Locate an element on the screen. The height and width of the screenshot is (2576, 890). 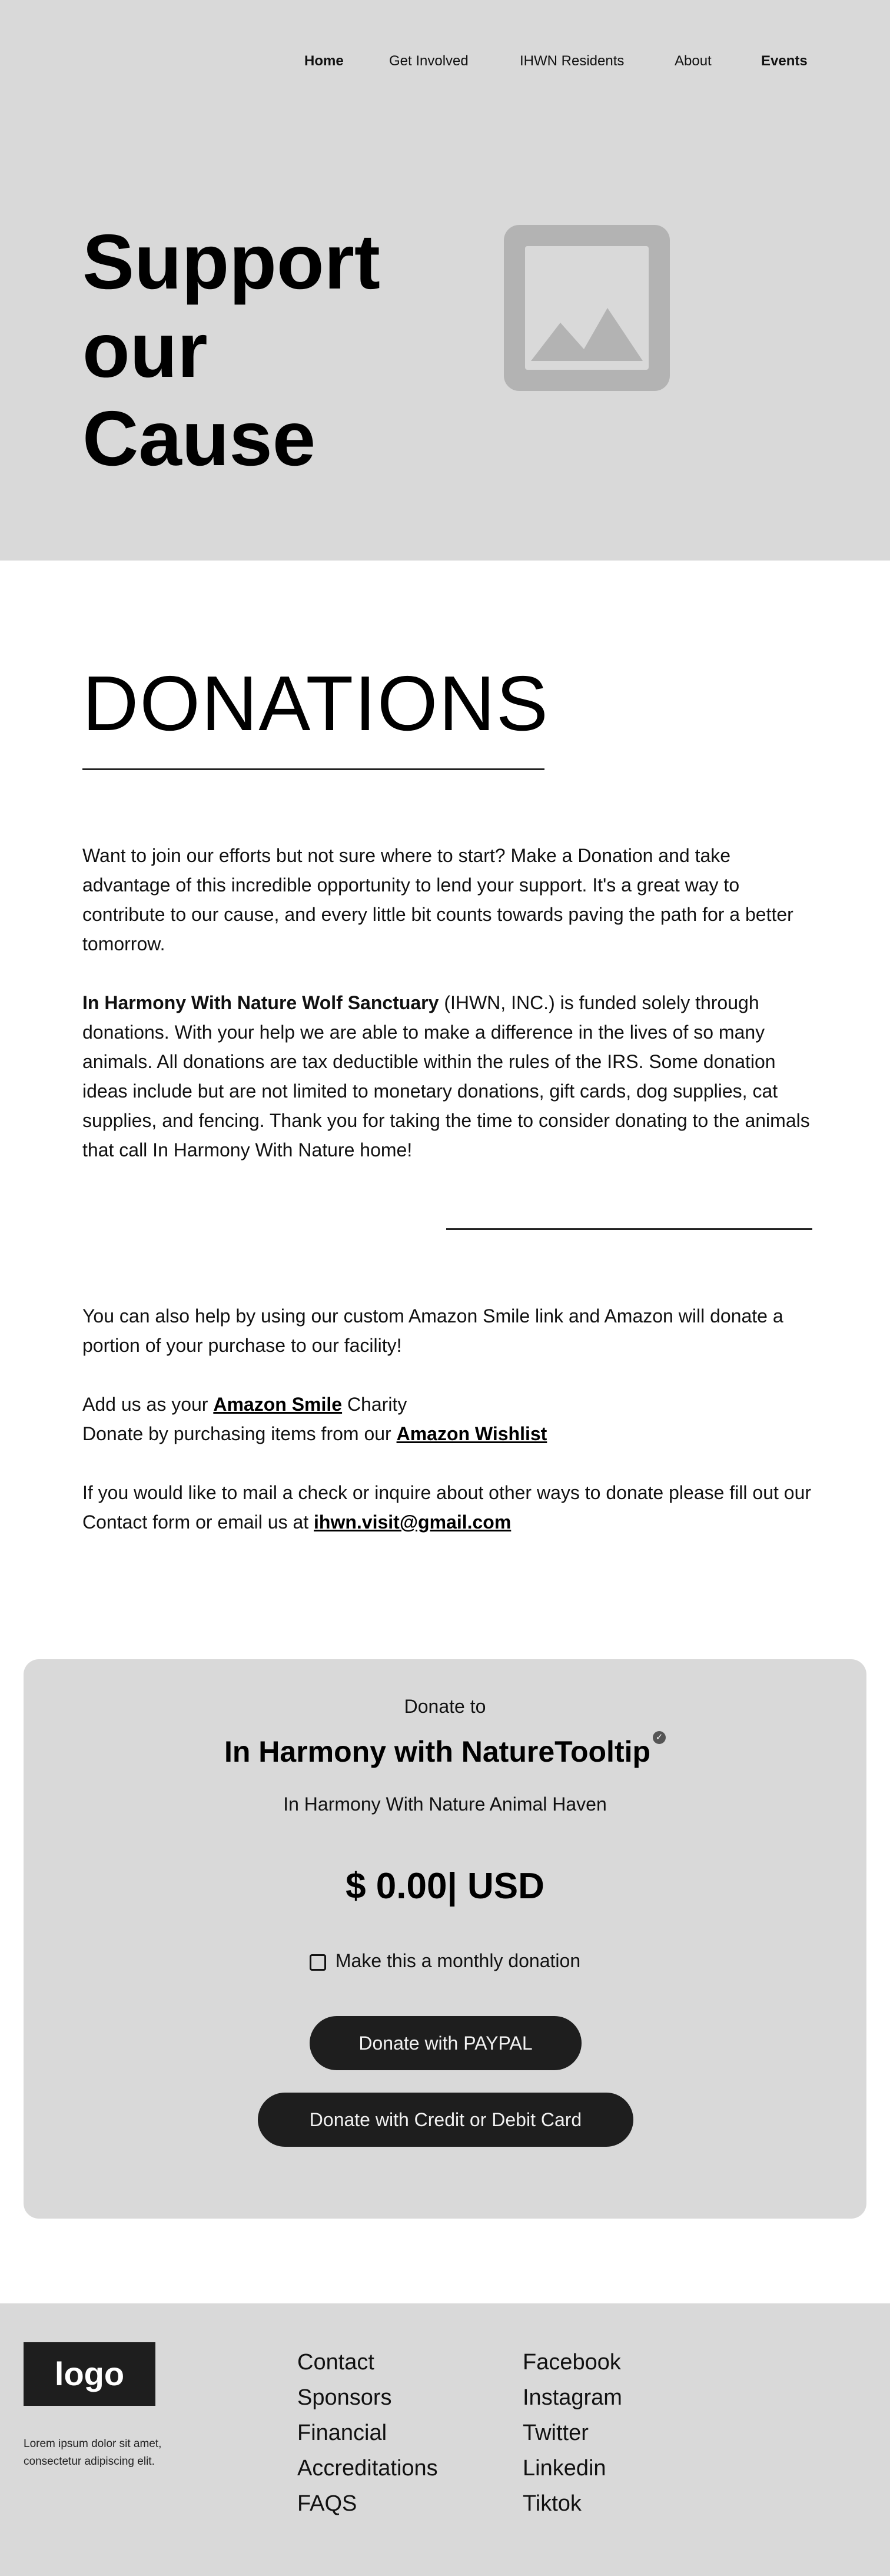
footer-link-accreditations: Accreditations is located at coordinates (367, 2469).